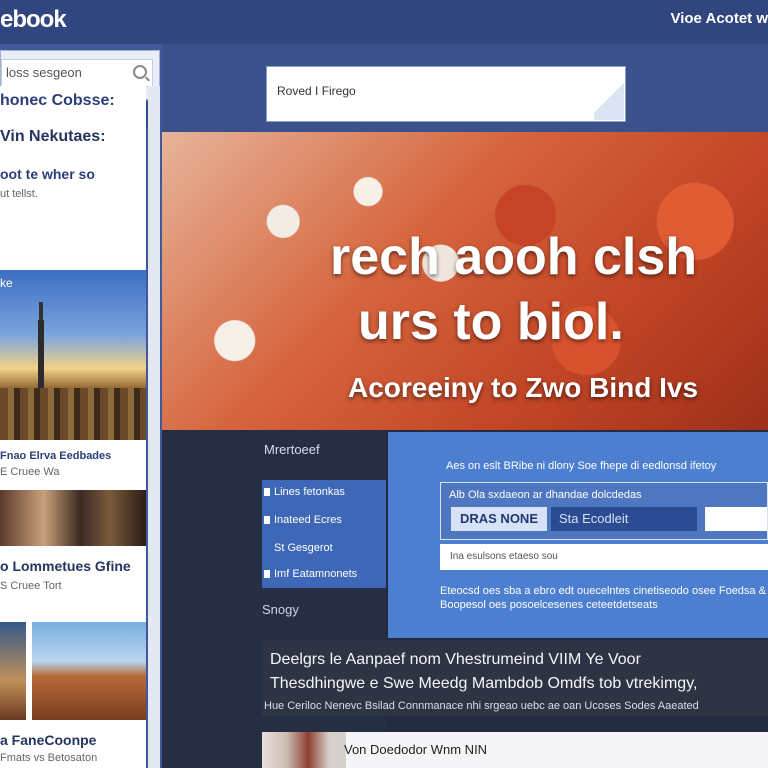 The height and width of the screenshot is (768, 768). I want to click on search-icon, so click(140, 72).